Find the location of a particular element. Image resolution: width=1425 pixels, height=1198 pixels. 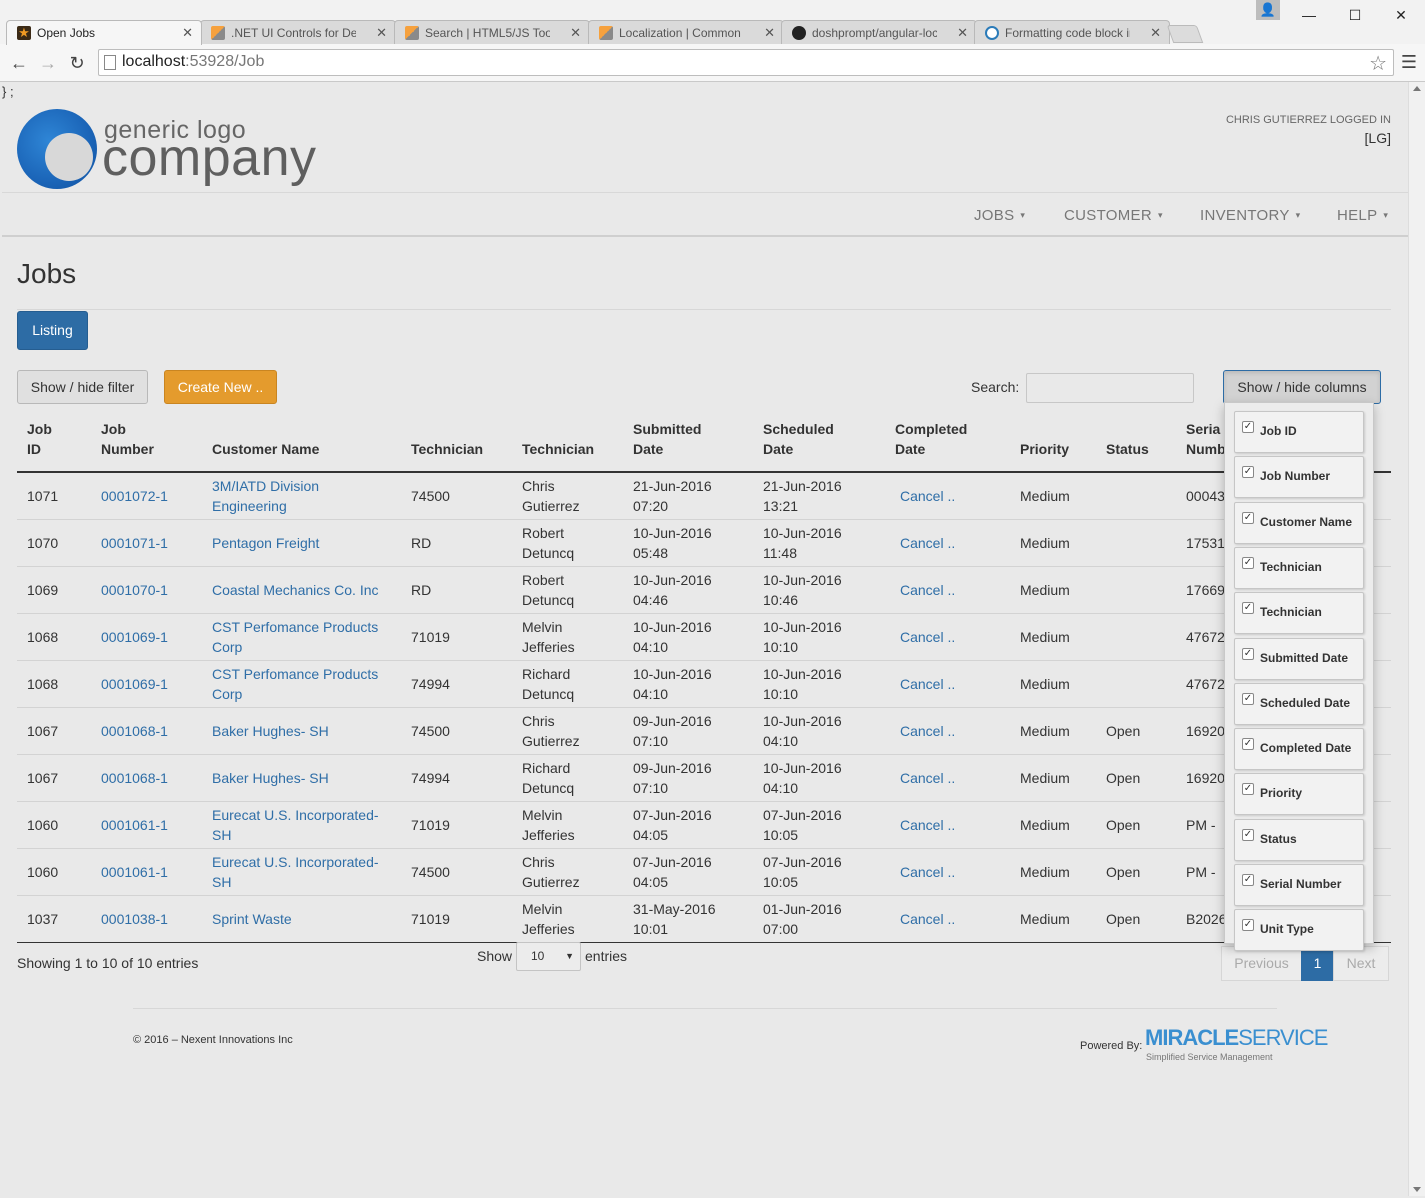

hamburger-menu-icon: ☰ is located at coordinates (1409, 62).